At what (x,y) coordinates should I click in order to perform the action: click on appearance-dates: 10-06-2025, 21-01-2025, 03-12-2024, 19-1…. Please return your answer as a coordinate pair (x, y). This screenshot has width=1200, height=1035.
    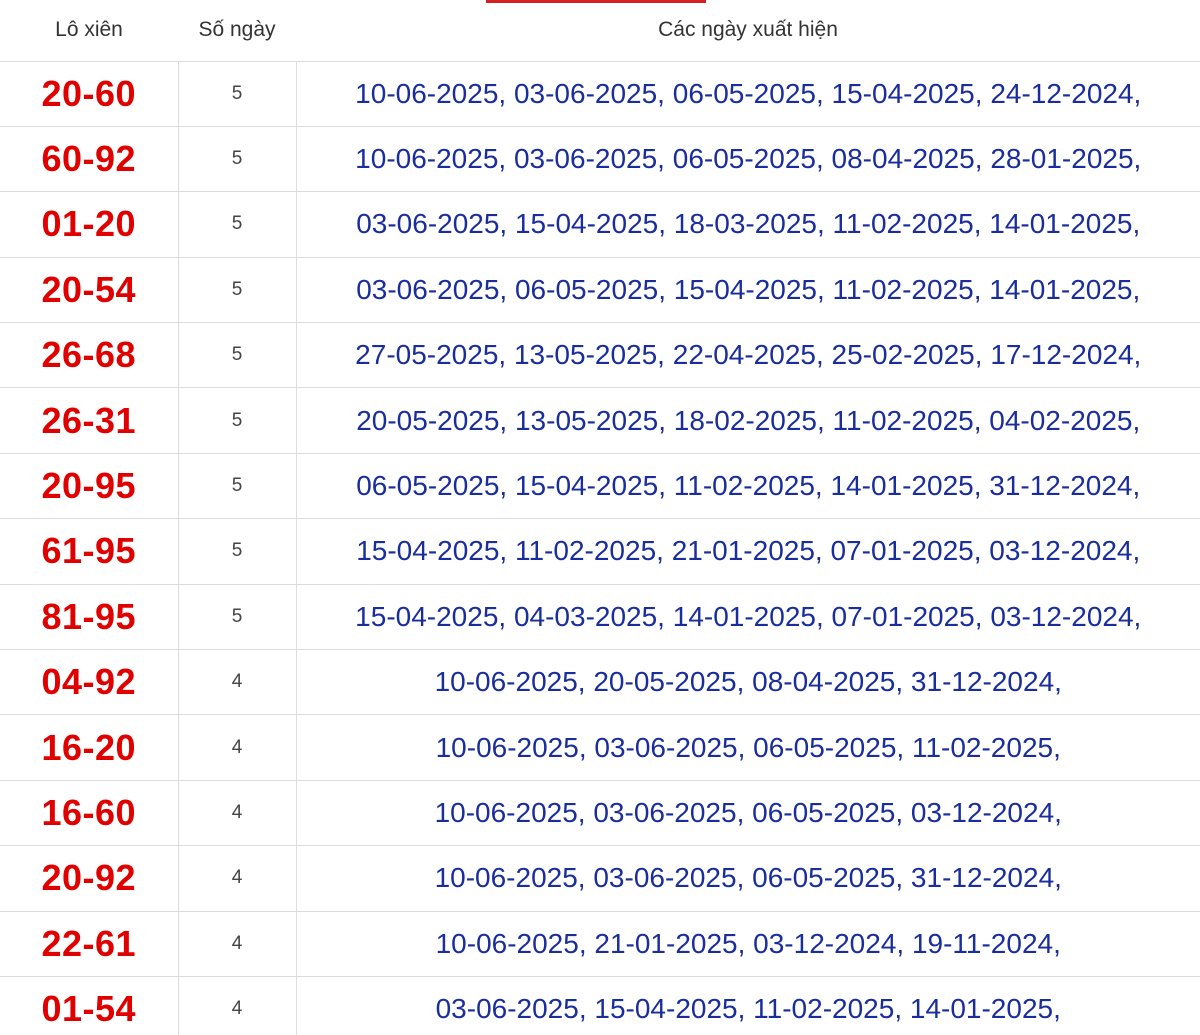
    Looking at the image, I should click on (748, 944).